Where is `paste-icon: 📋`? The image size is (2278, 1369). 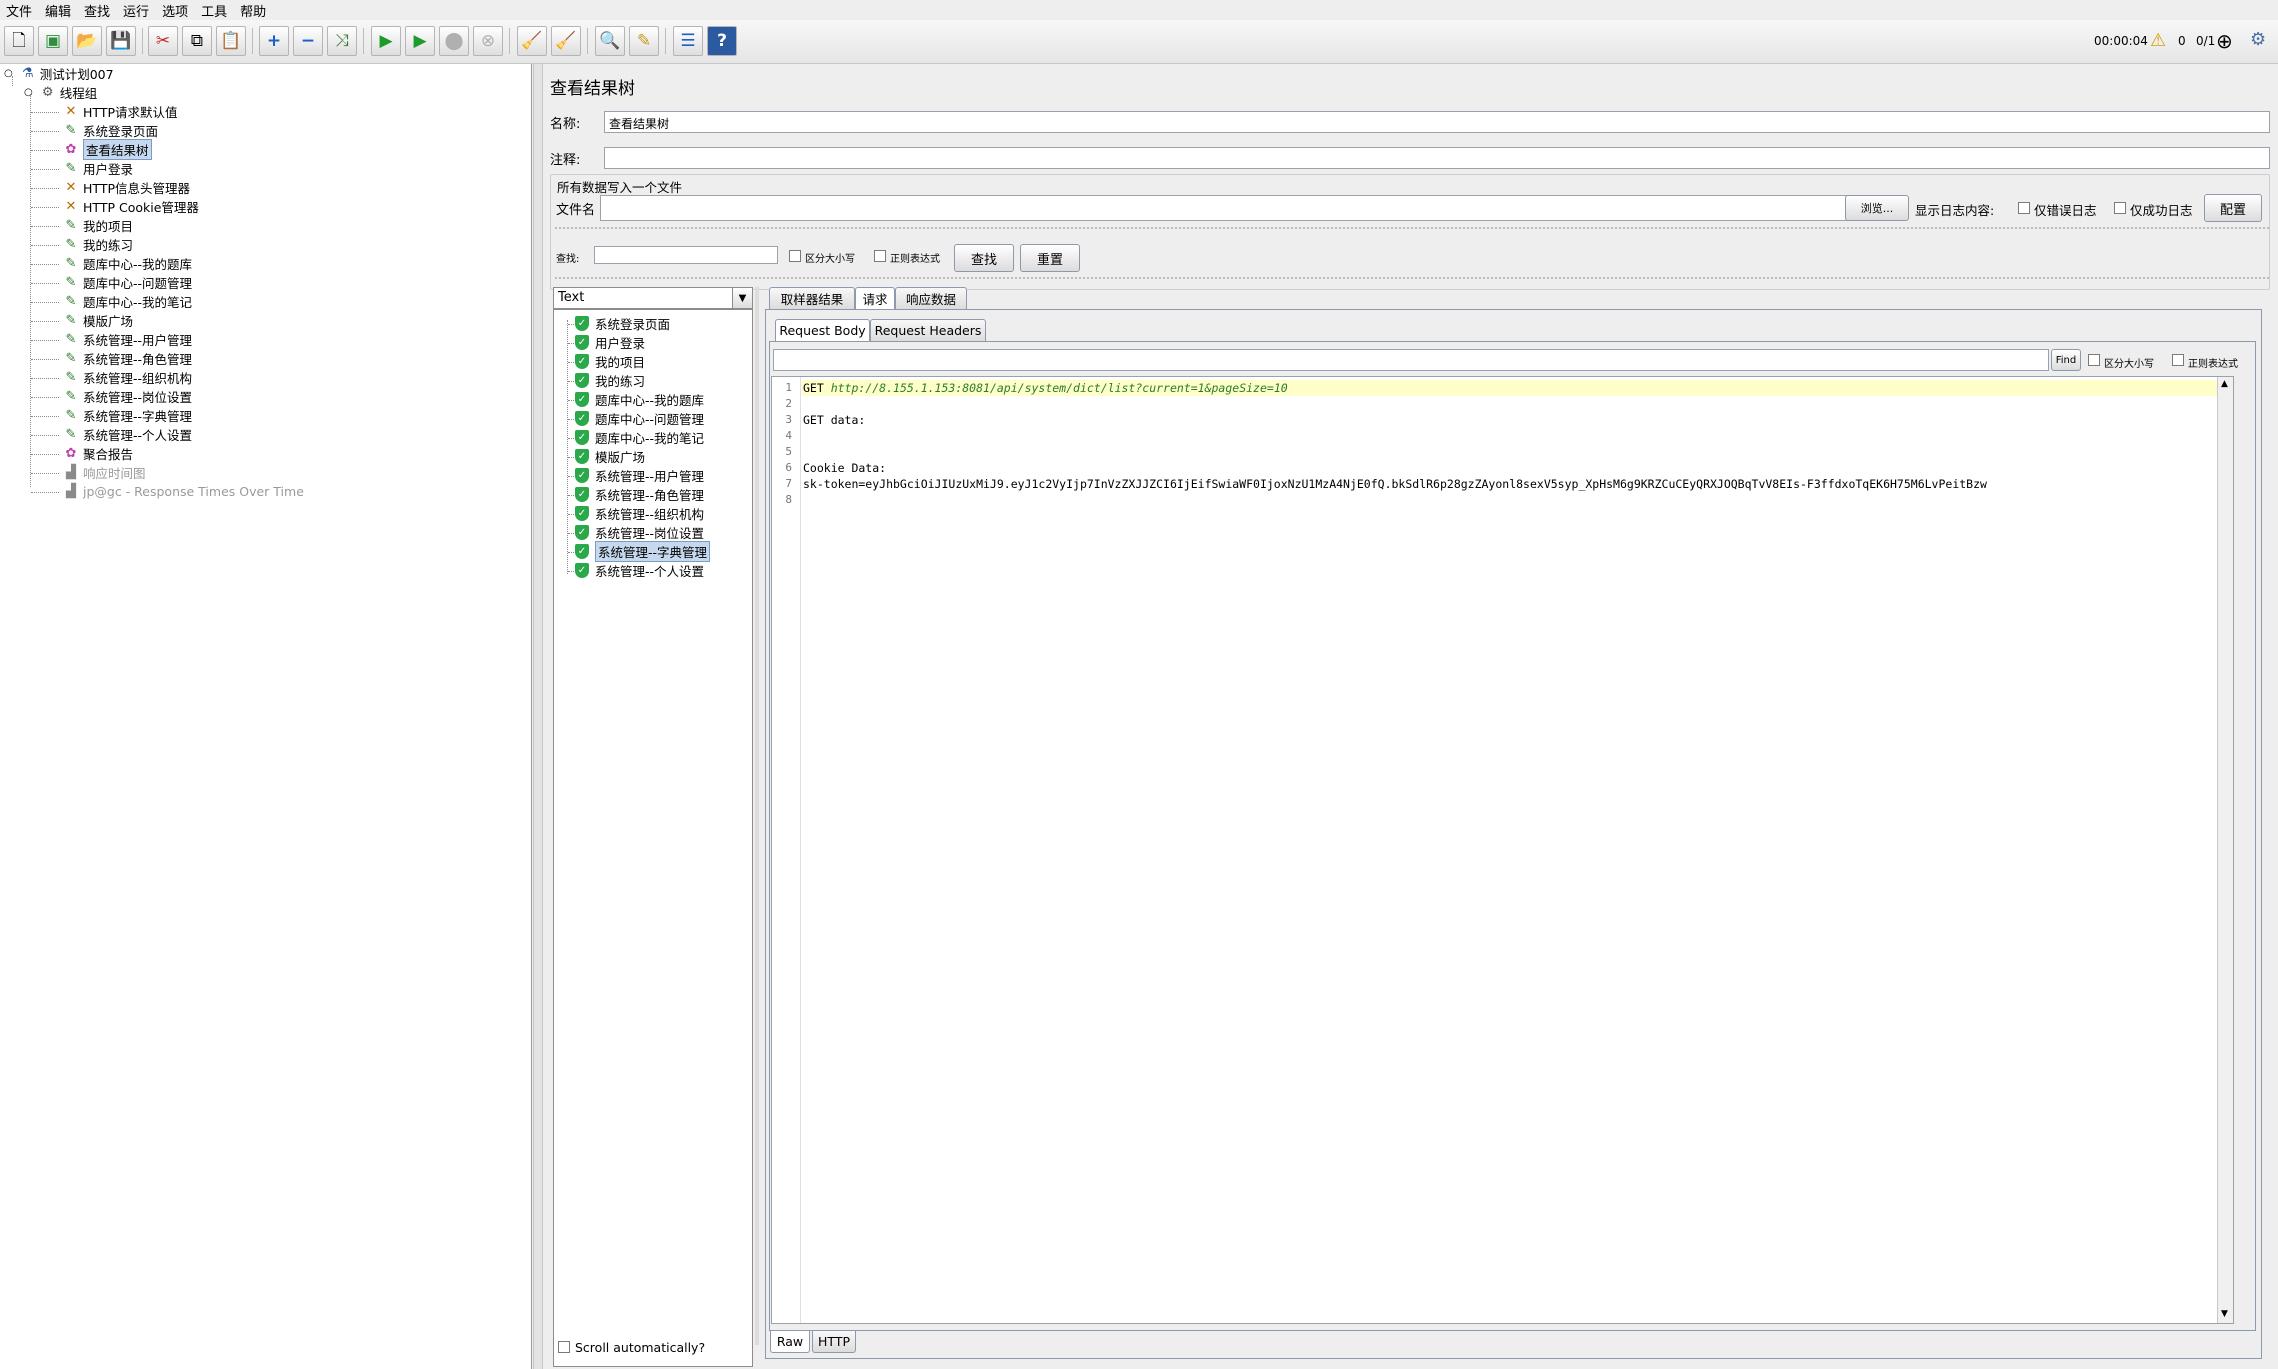 paste-icon: 📋 is located at coordinates (231, 41).